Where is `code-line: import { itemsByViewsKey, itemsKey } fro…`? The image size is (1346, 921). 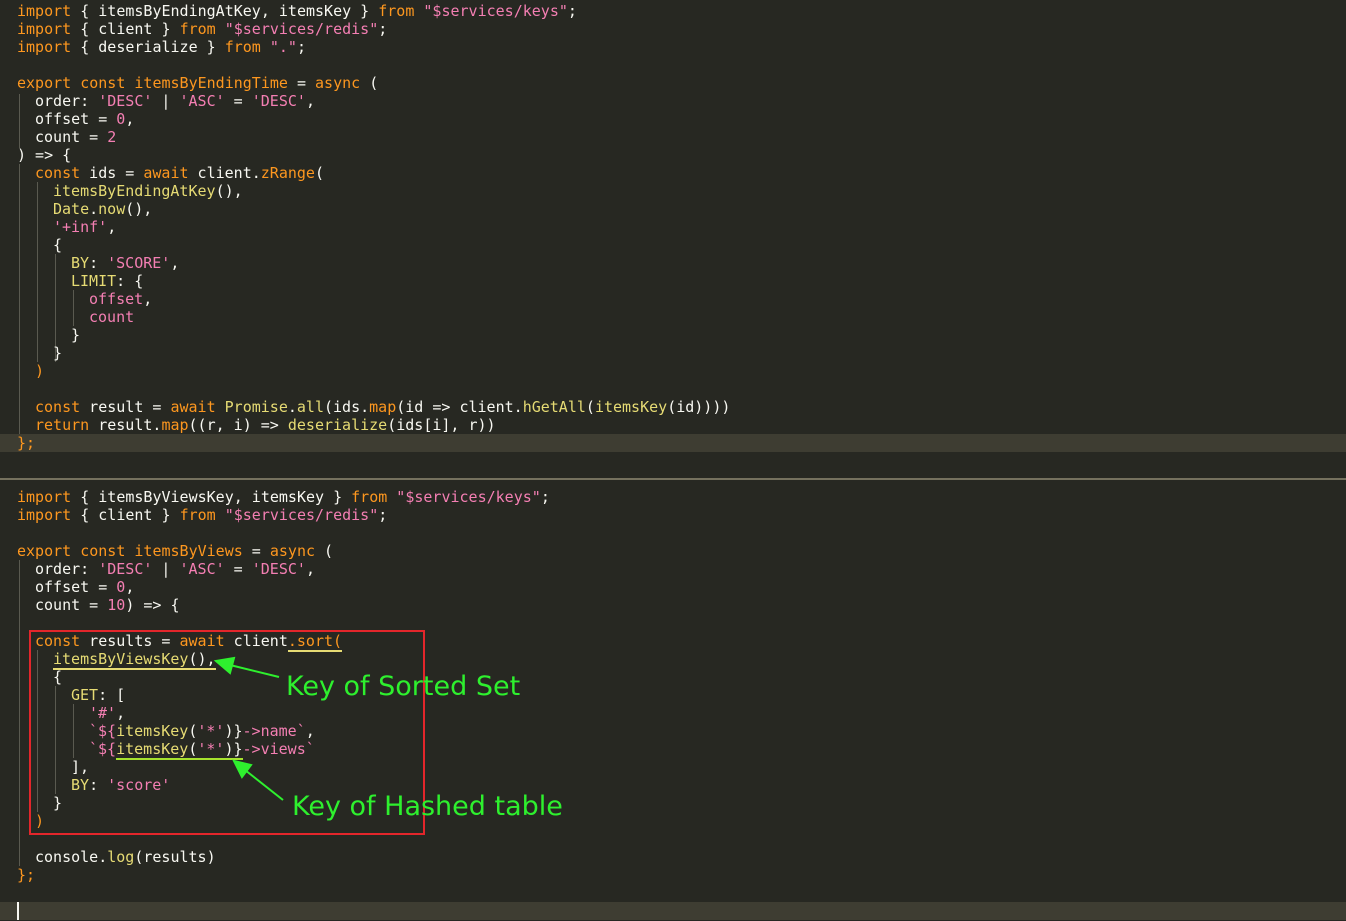 code-line: import { itemsByViewsKey, itemsKey } fro… is located at coordinates (681, 497).